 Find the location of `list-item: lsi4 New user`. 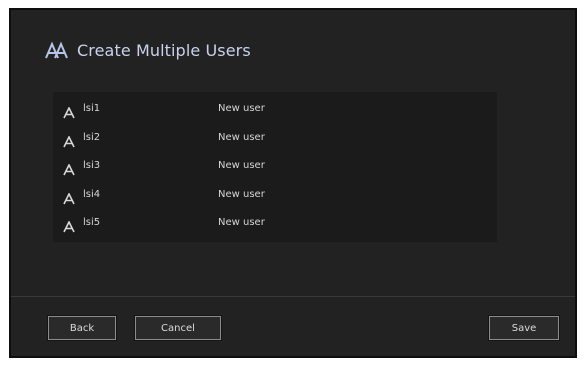

list-item: lsi4 New user is located at coordinates (275, 196).